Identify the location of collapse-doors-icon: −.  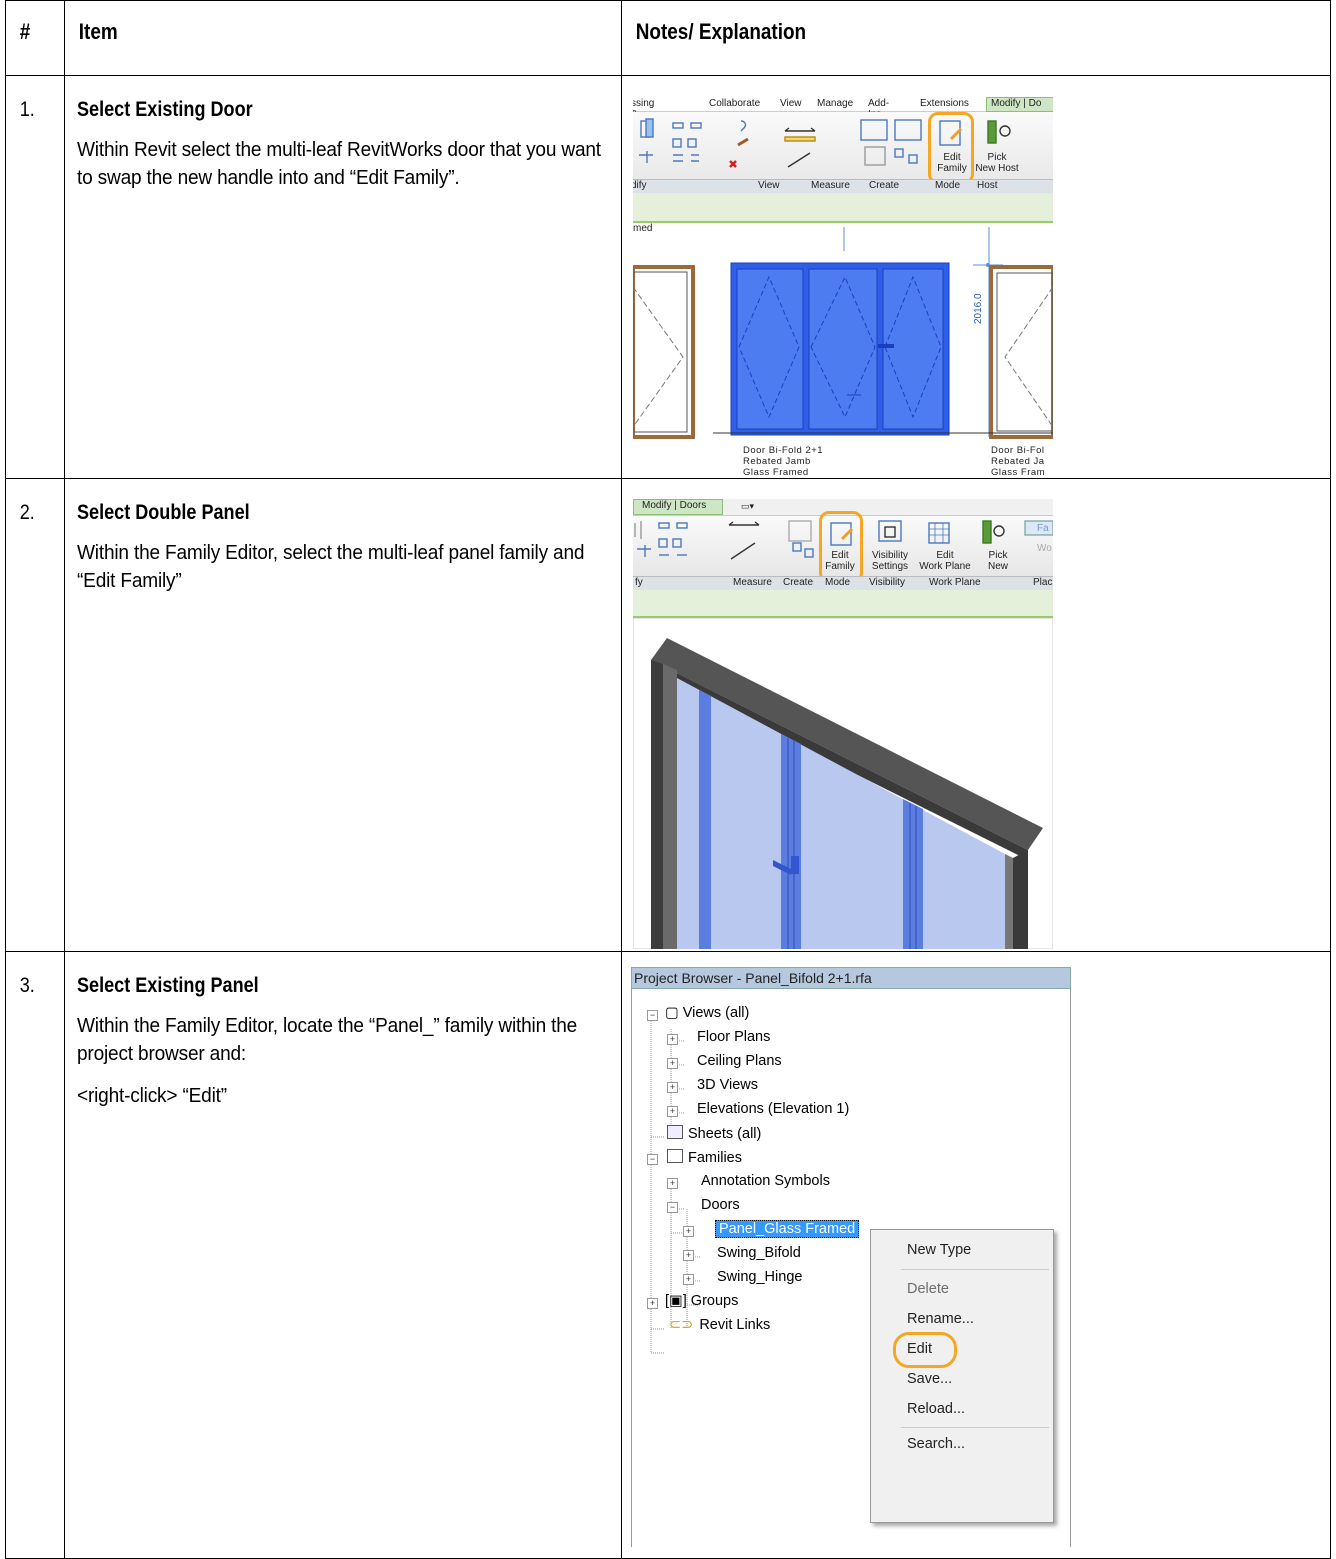
(672, 1207).